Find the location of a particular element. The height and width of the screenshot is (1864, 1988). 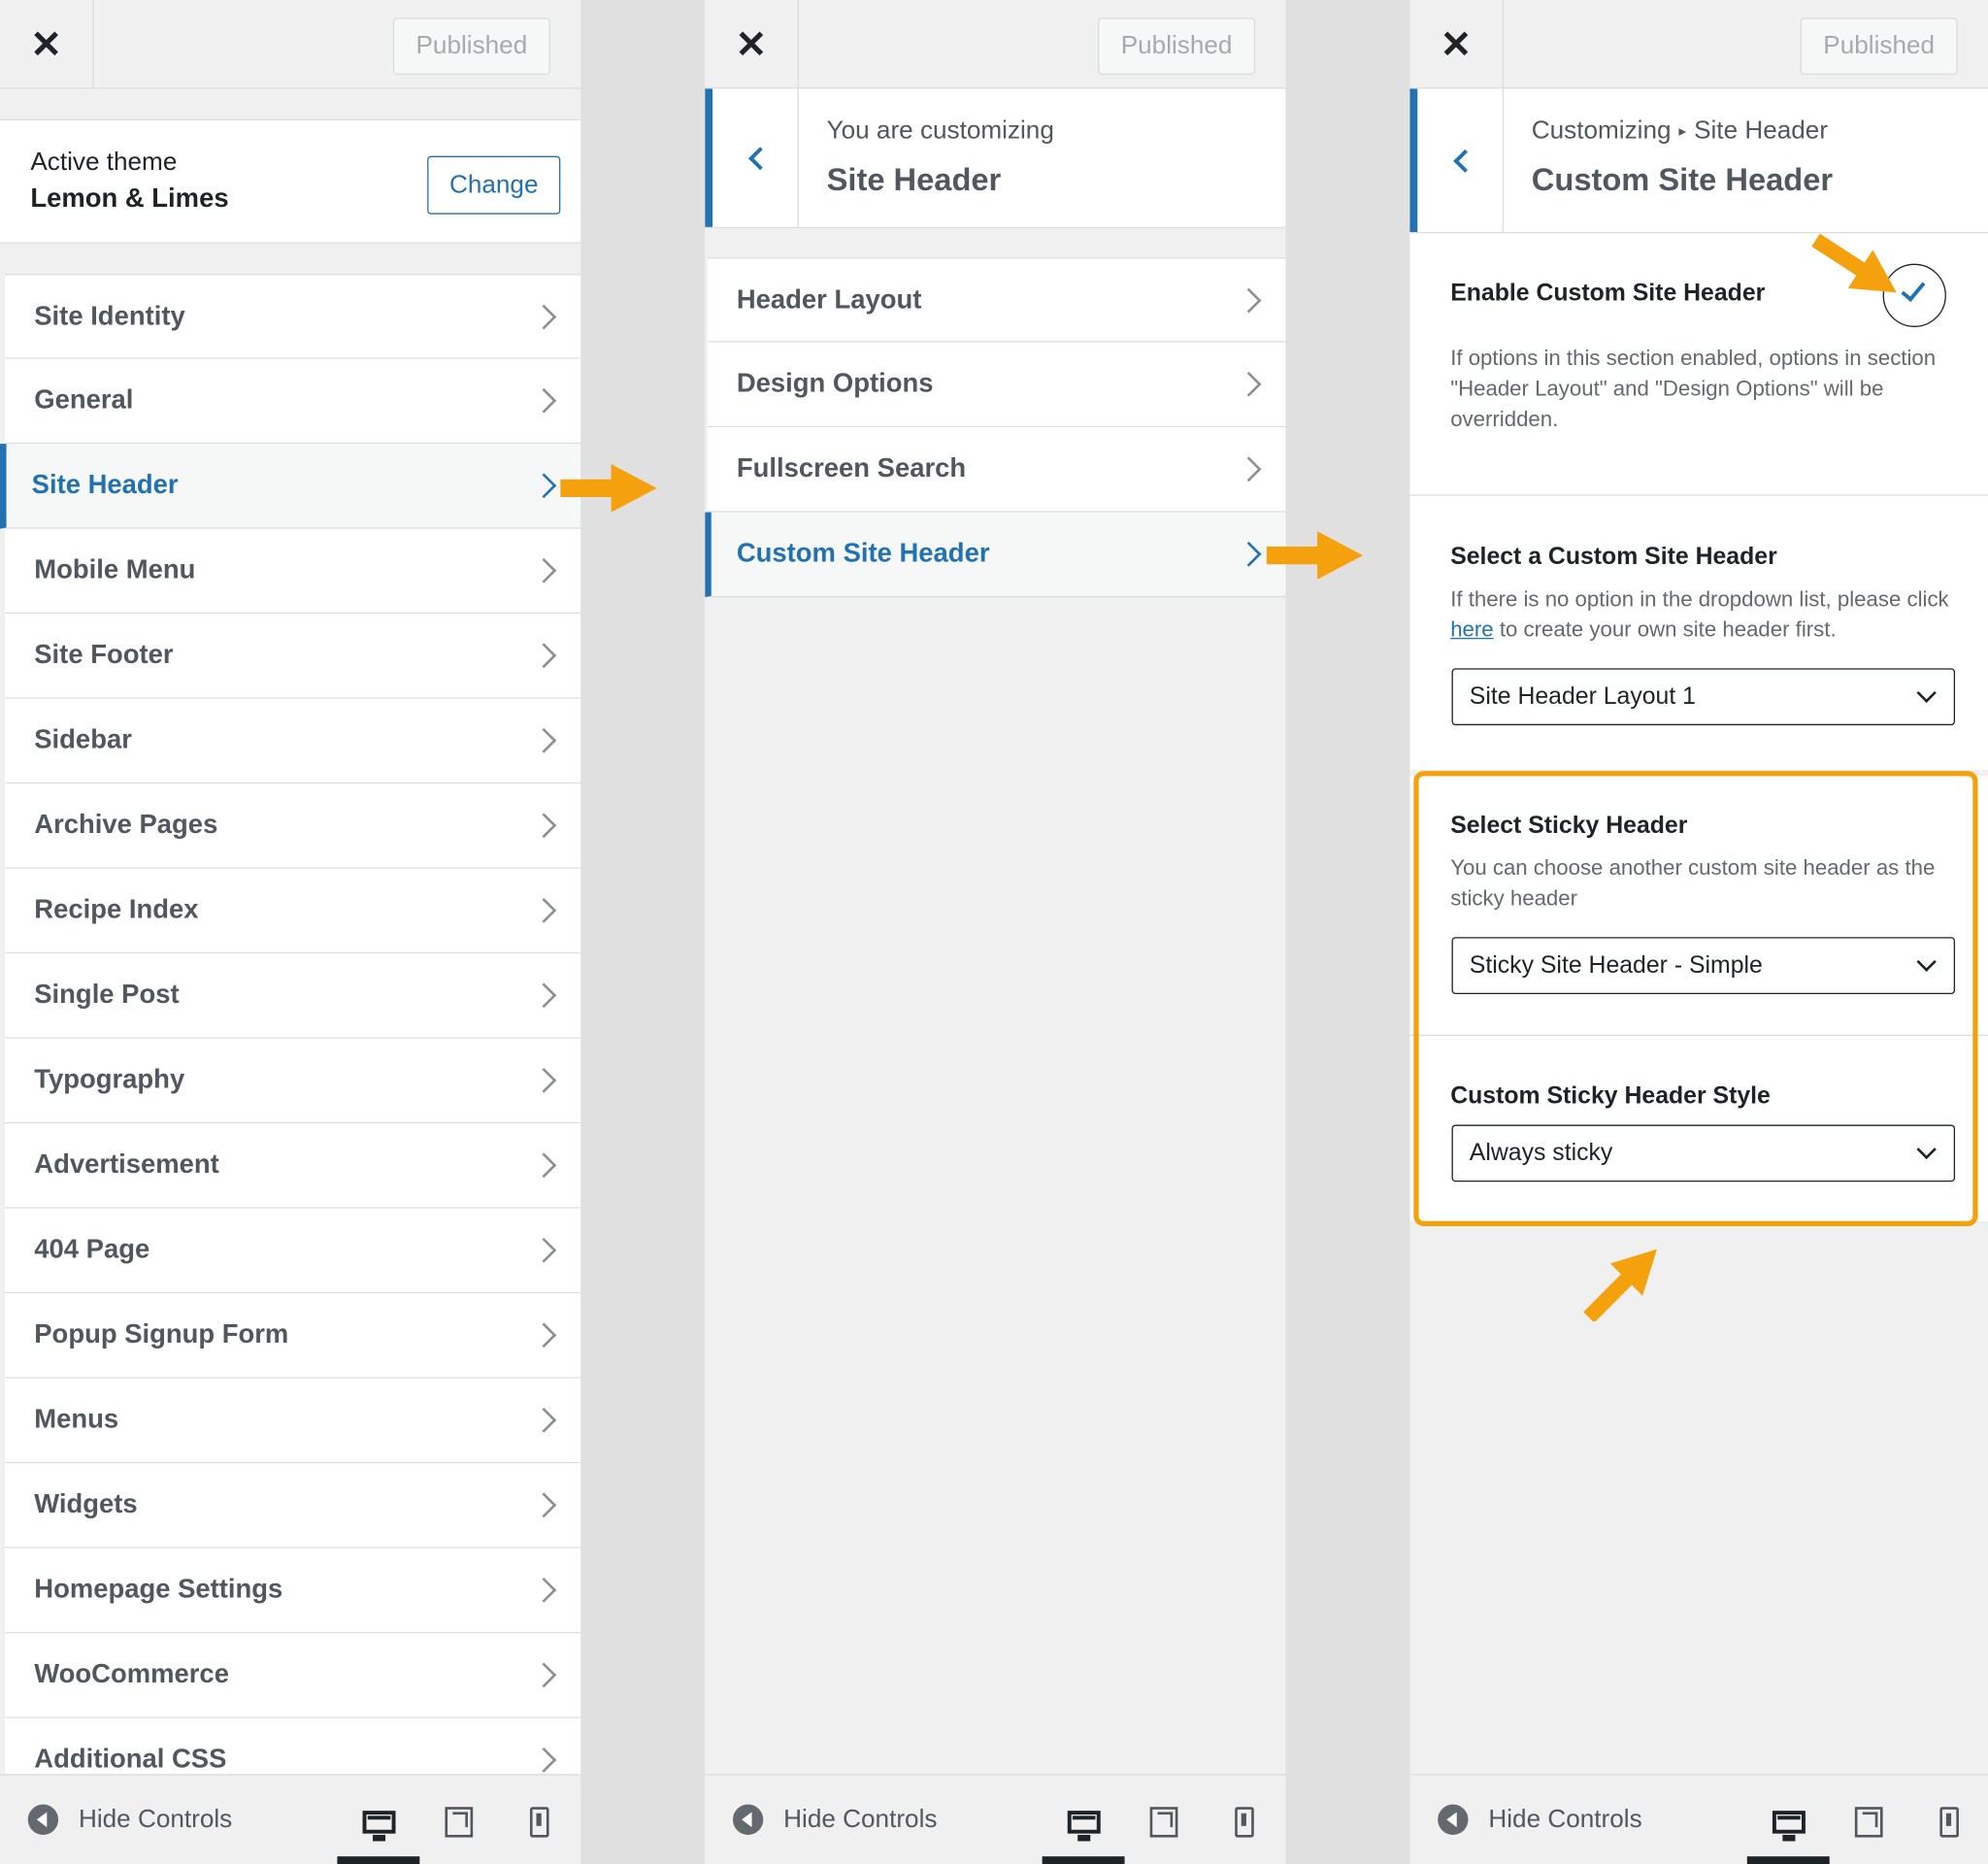

section-item-label: General is located at coordinates (84, 400).